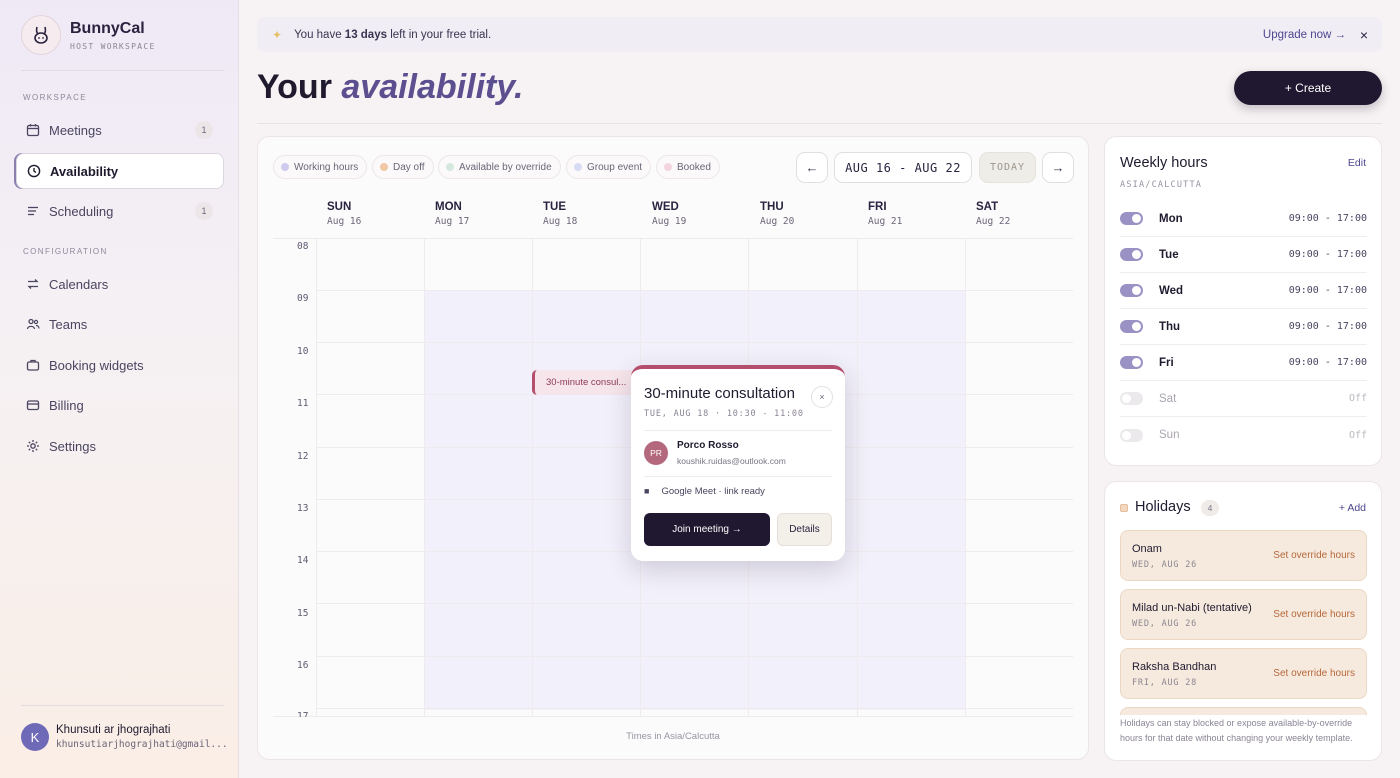  What do you see at coordinates (33, 324) in the screenshot?
I see `people-icon` at bounding box center [33, 324].